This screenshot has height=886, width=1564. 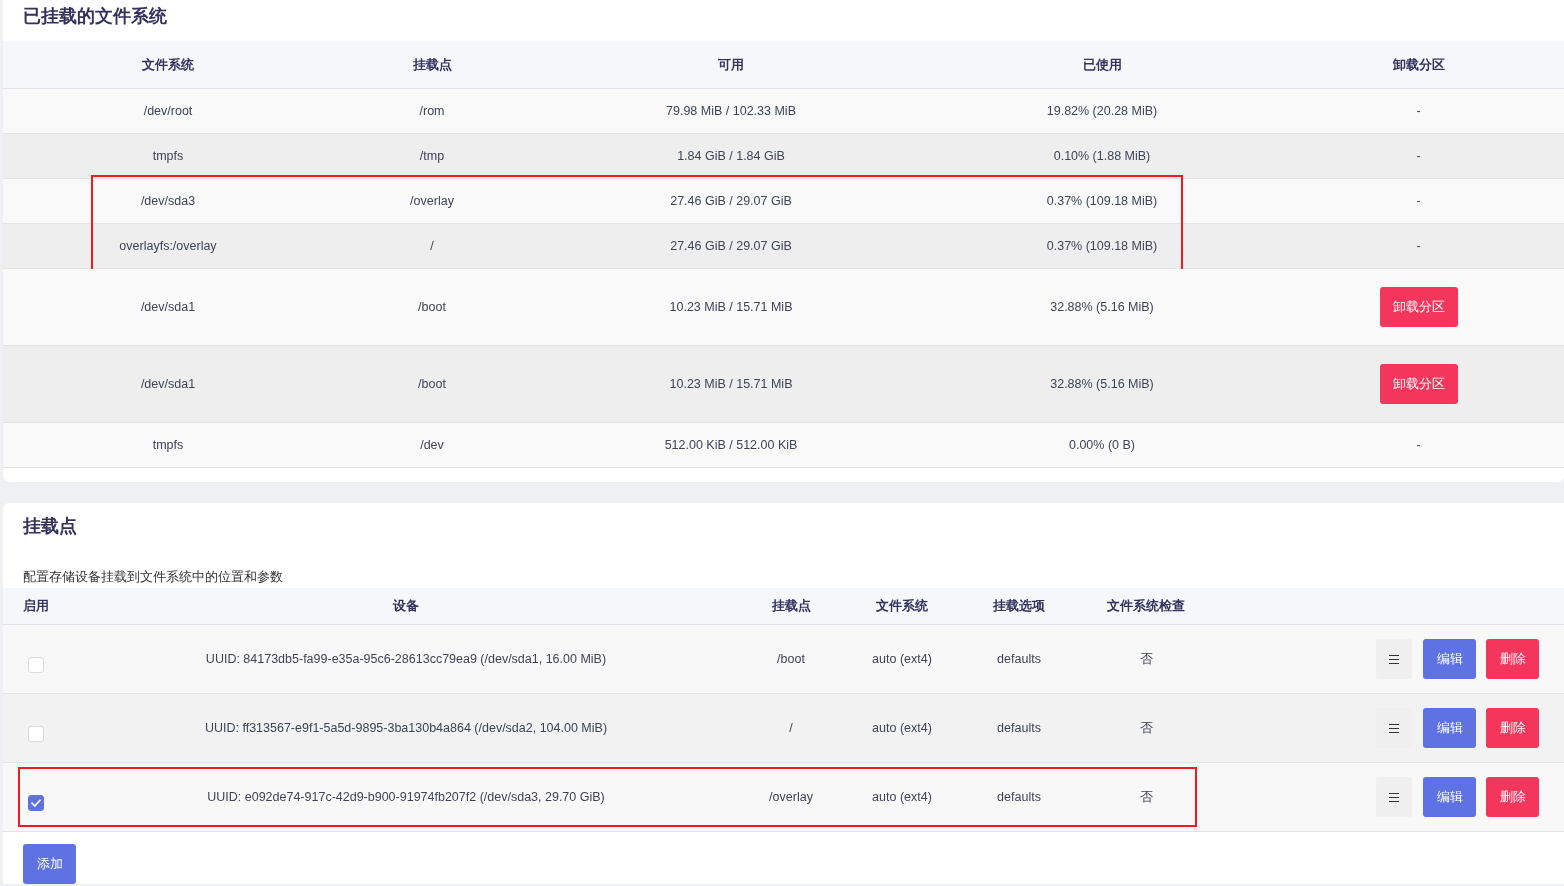 What do you see at coordinates (406, 605) in the screenshot?
I see `column-header: 设备` at bounding box center [406, 605].